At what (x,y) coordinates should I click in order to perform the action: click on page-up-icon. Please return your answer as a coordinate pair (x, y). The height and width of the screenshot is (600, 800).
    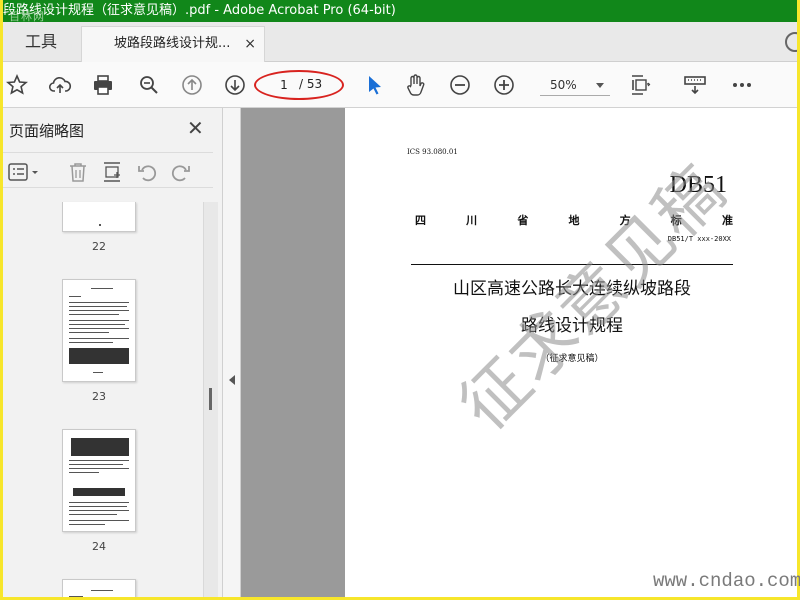
    Looking at the image, I should click on (192, 85).